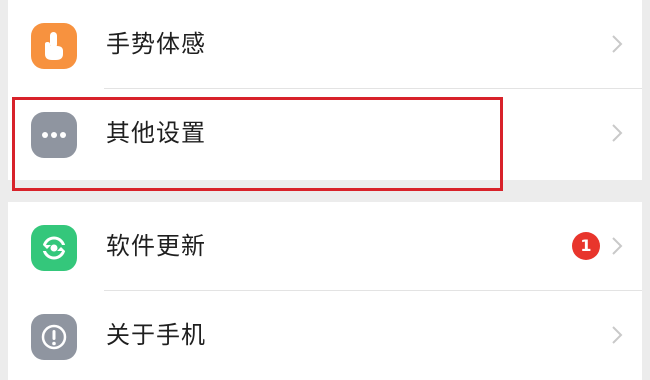 This screenshot has height=380, width=650. I want to click on settings-item-label: 软件更新, so click(156, 246).